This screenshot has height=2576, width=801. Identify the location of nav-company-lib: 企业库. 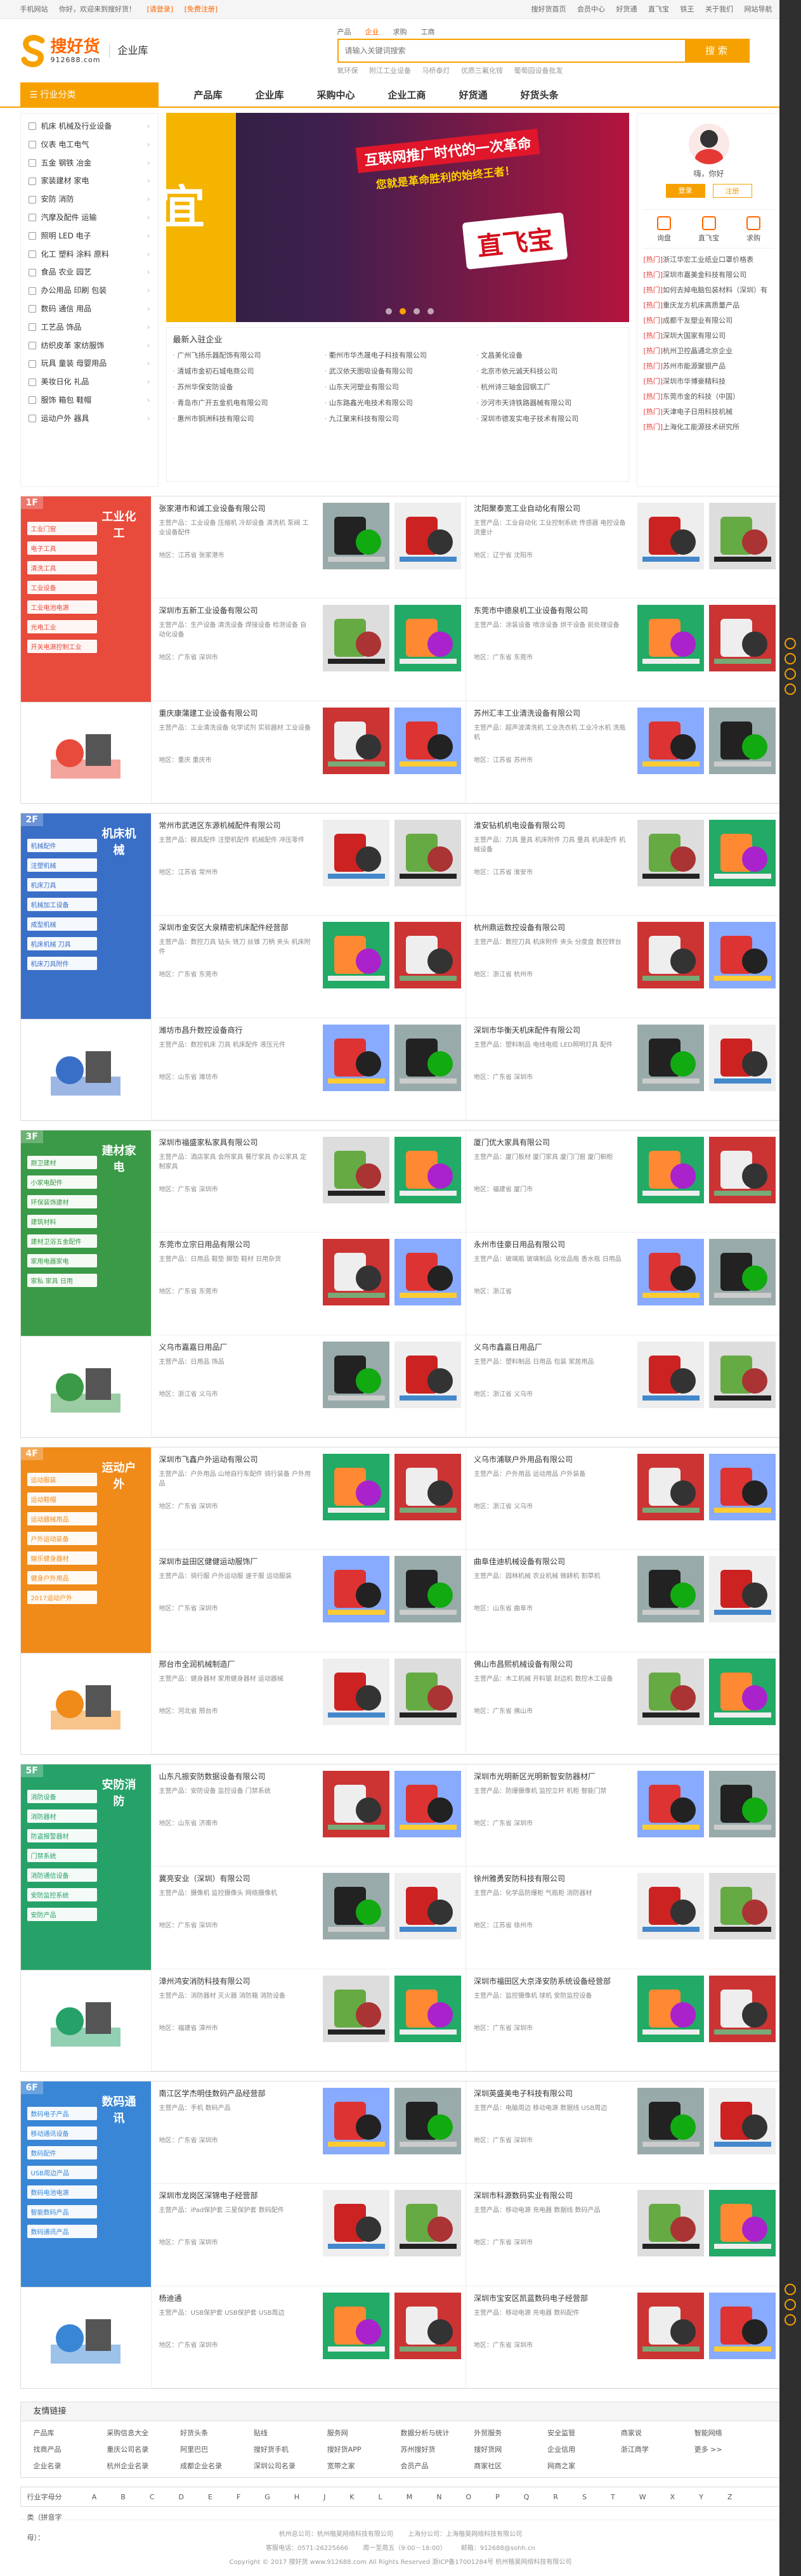
(270, 95).